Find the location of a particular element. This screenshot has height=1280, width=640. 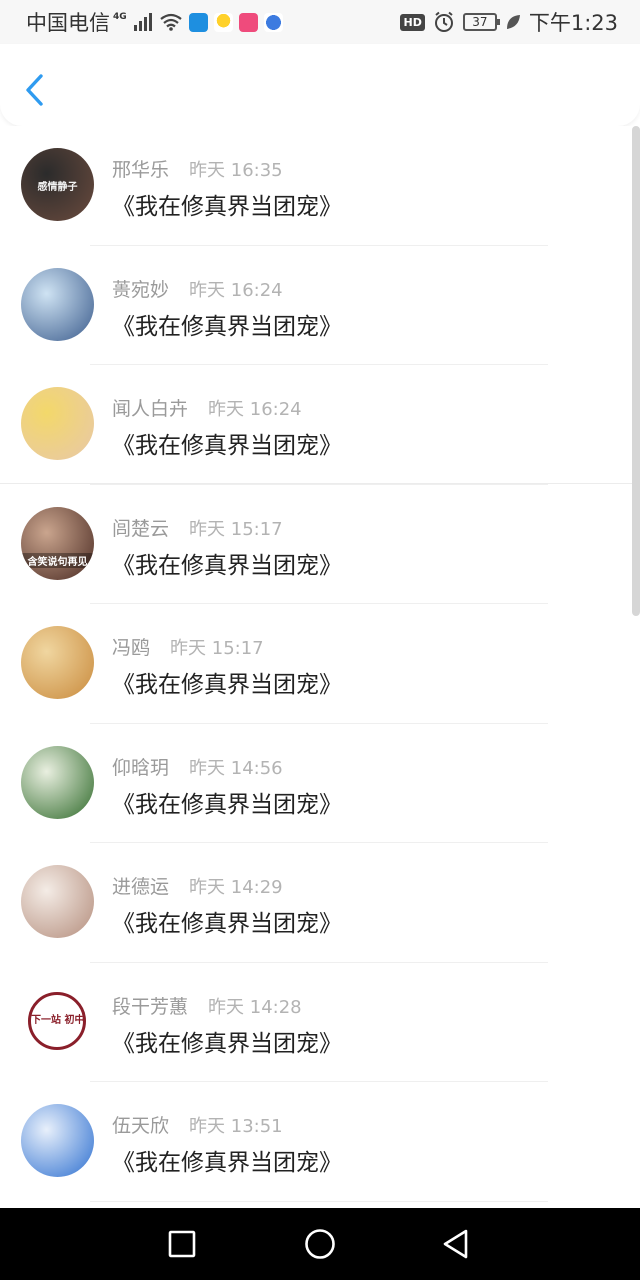

back-button is located at coordinates (36, 90).